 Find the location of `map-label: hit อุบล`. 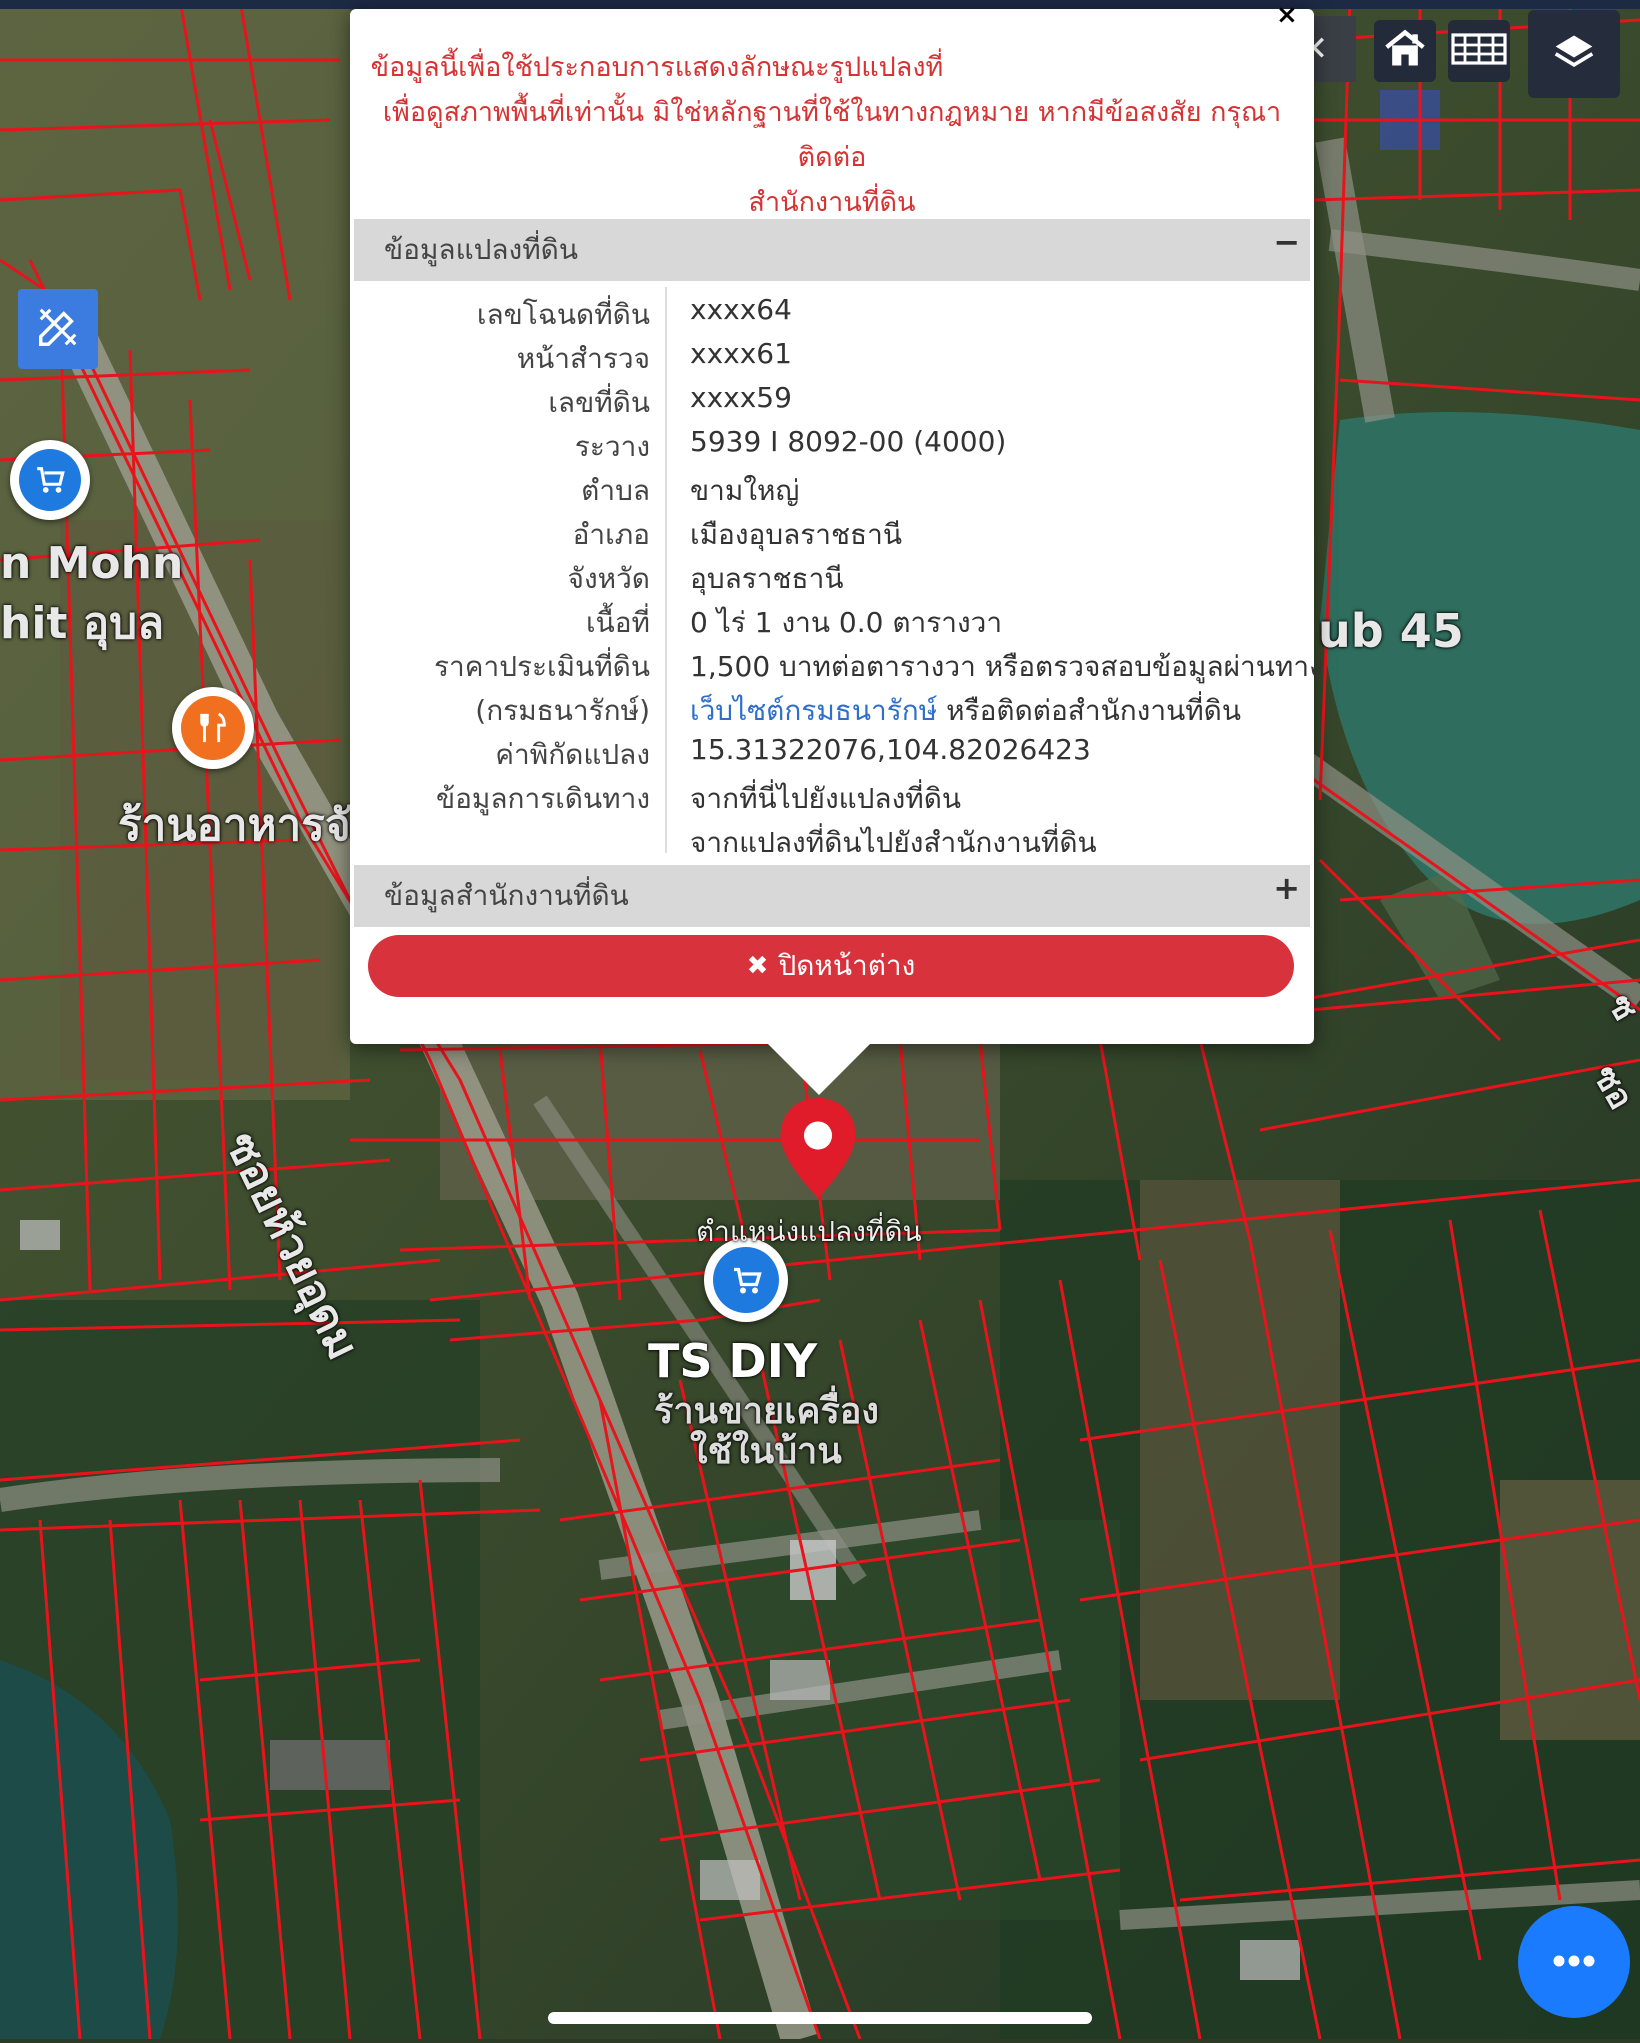

map-label: hit อุบล is located at coordinates (82, 623).